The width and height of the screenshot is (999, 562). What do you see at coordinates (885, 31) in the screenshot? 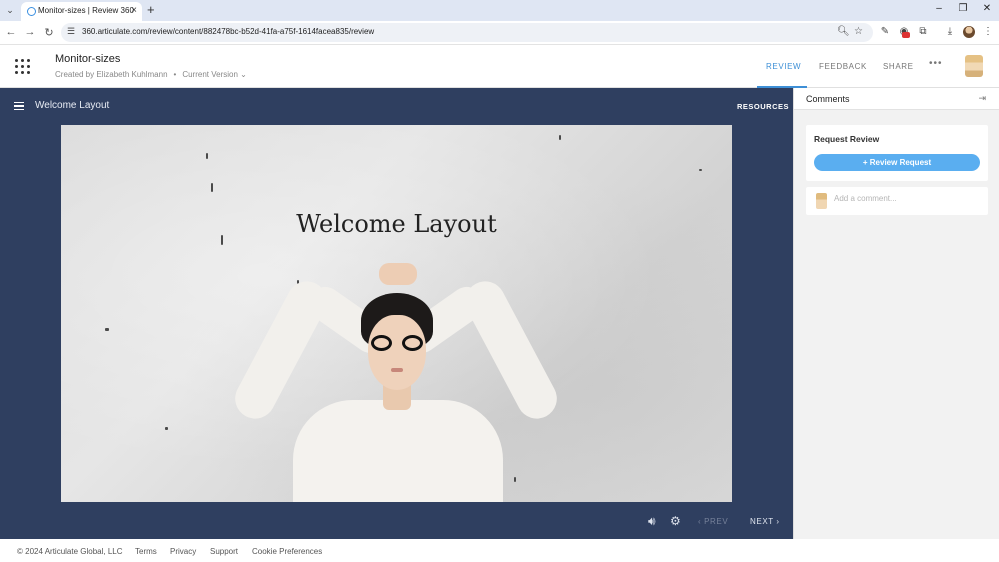
I see `pen-extension-icon: ✎` at bounding box center [885, 31].